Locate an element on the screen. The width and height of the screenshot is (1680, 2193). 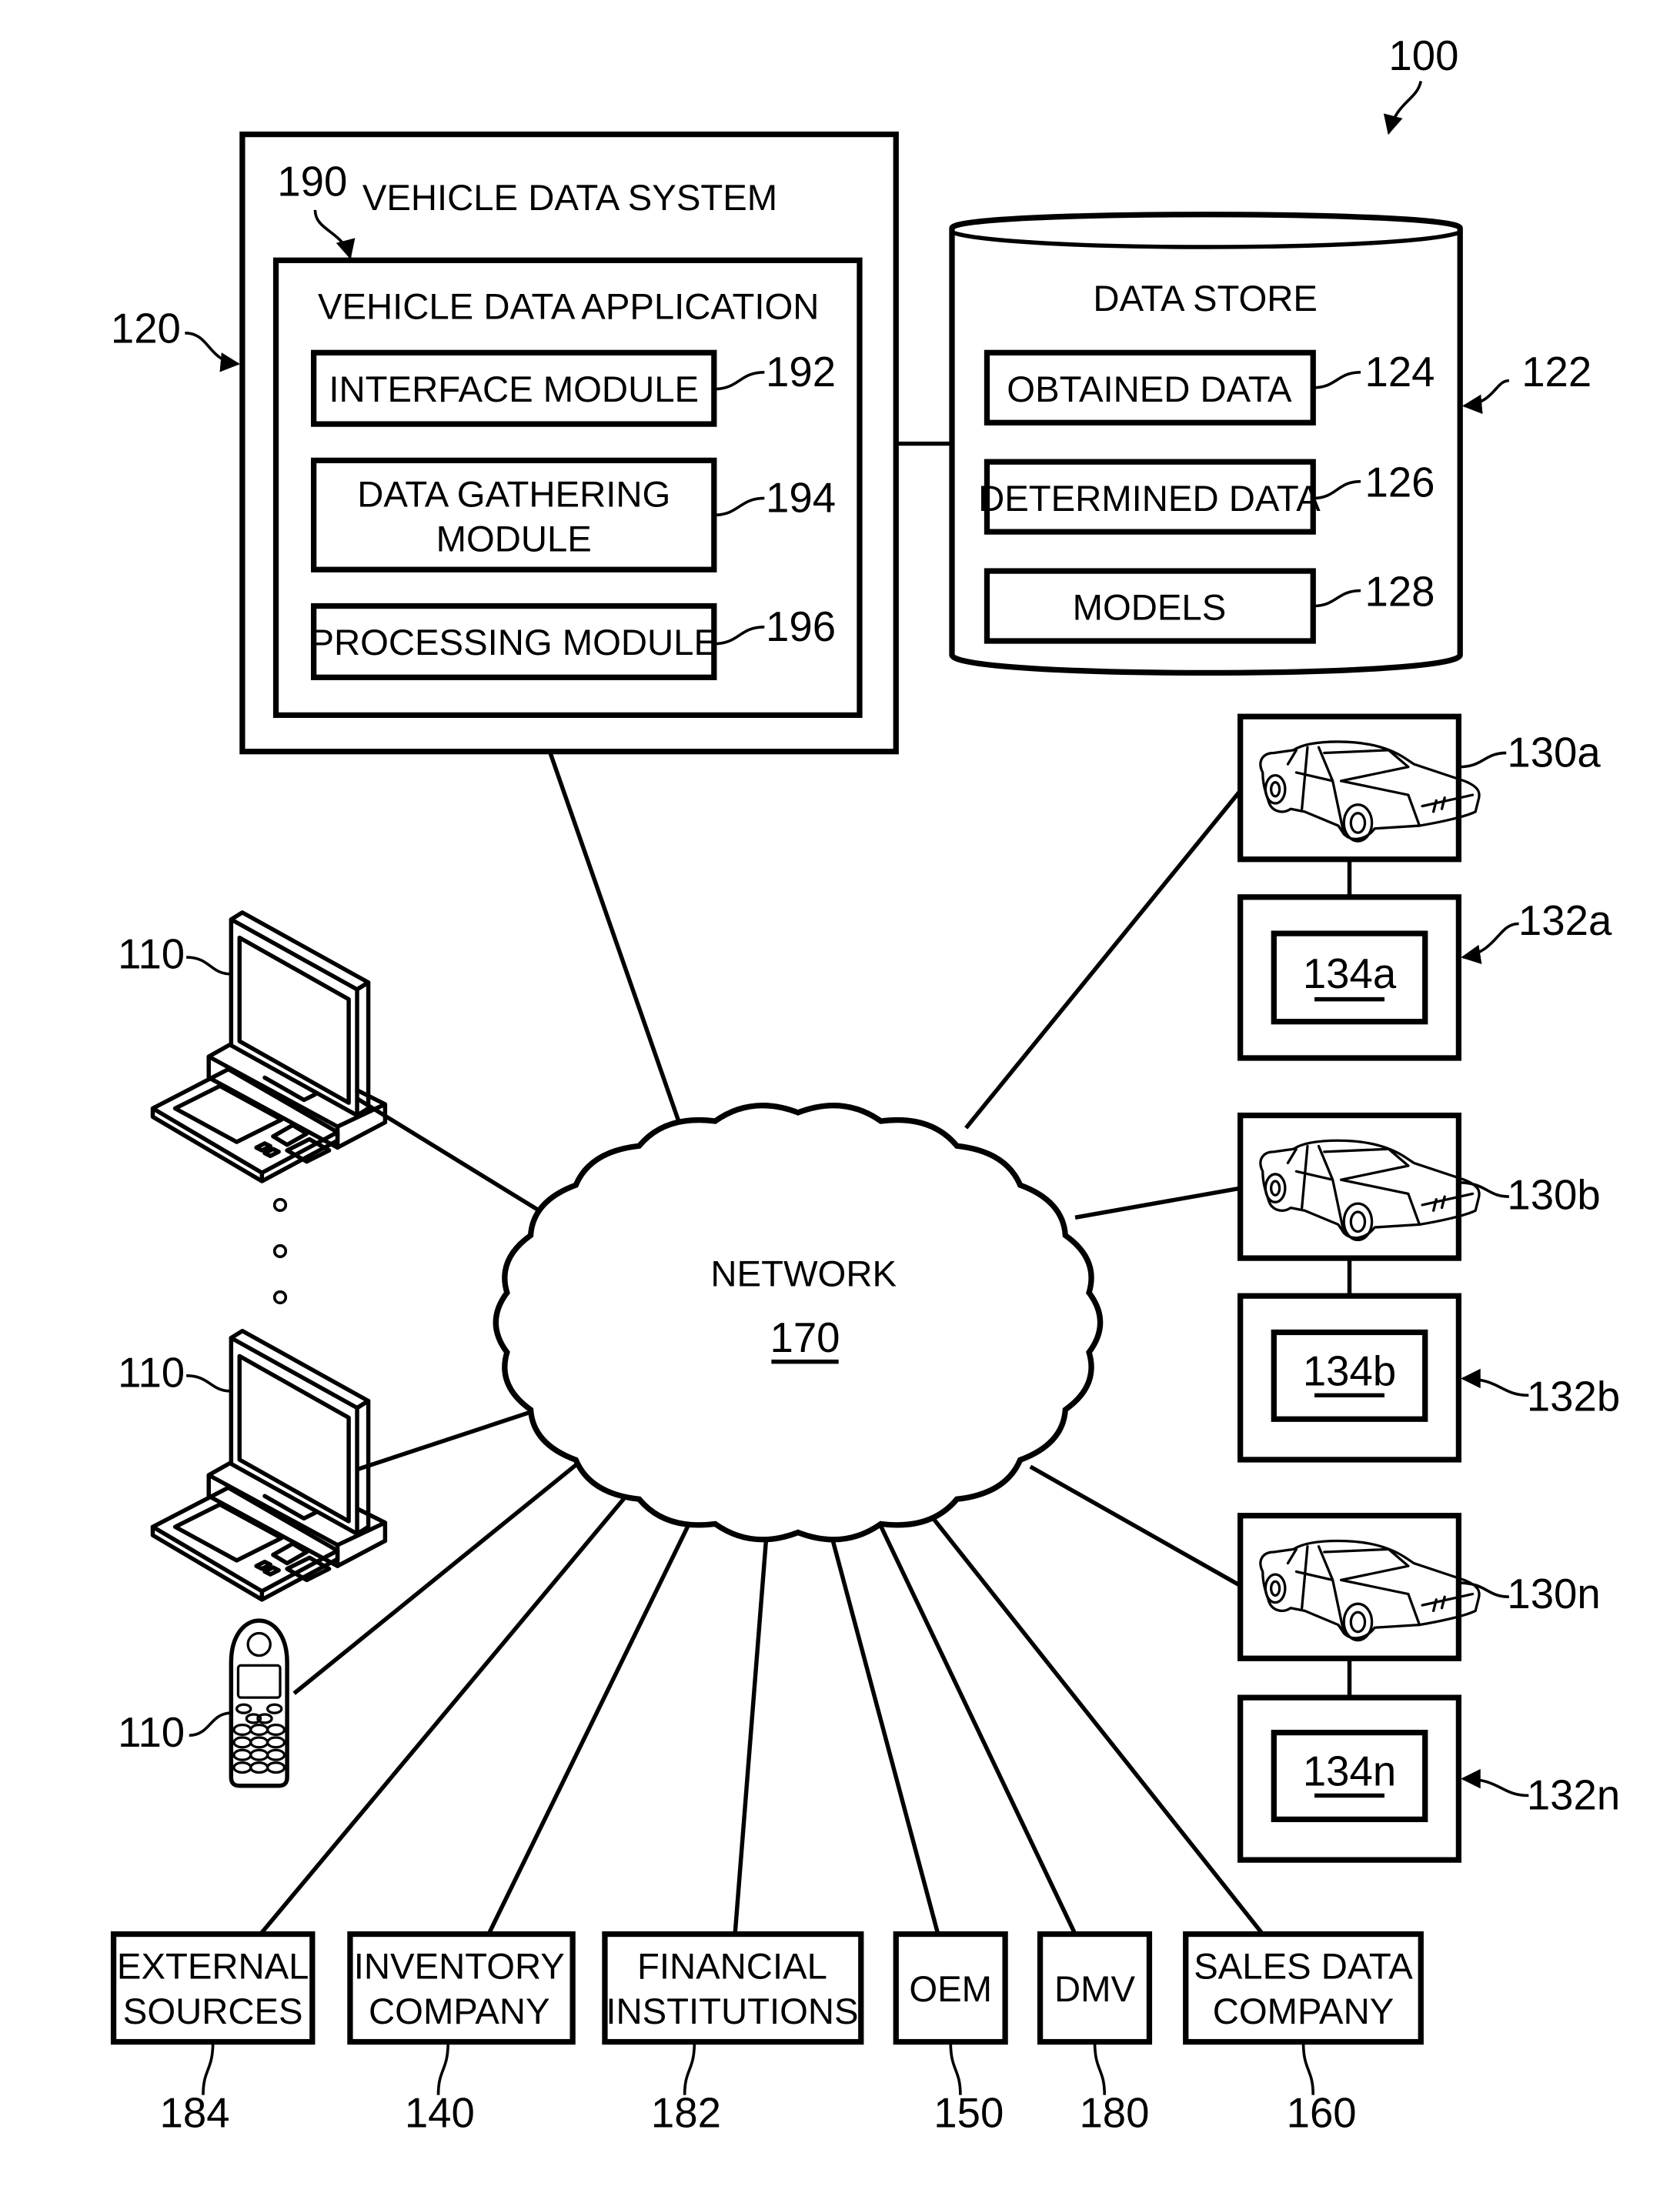
wire-oem-to-network is located at coordinates (884, 1729).